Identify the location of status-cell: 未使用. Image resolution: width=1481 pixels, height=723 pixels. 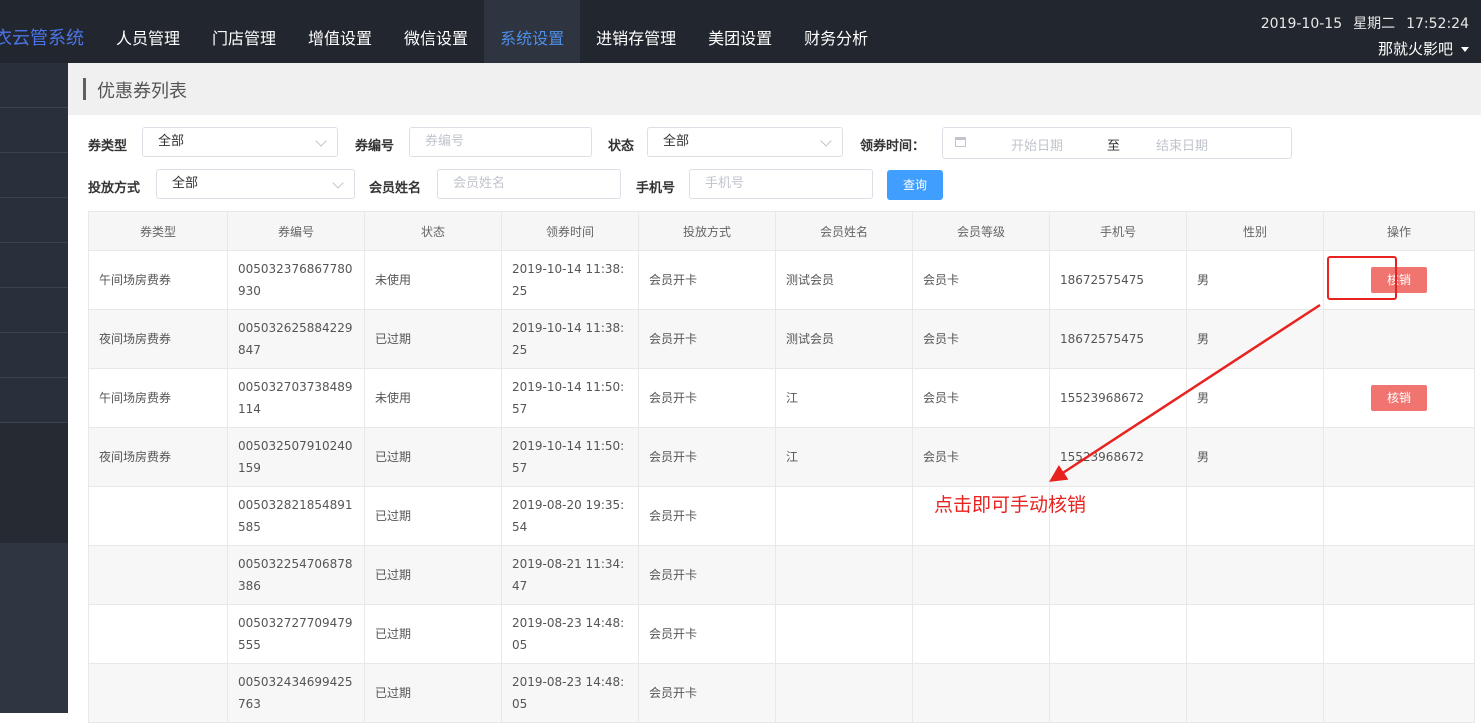
(433, 280).